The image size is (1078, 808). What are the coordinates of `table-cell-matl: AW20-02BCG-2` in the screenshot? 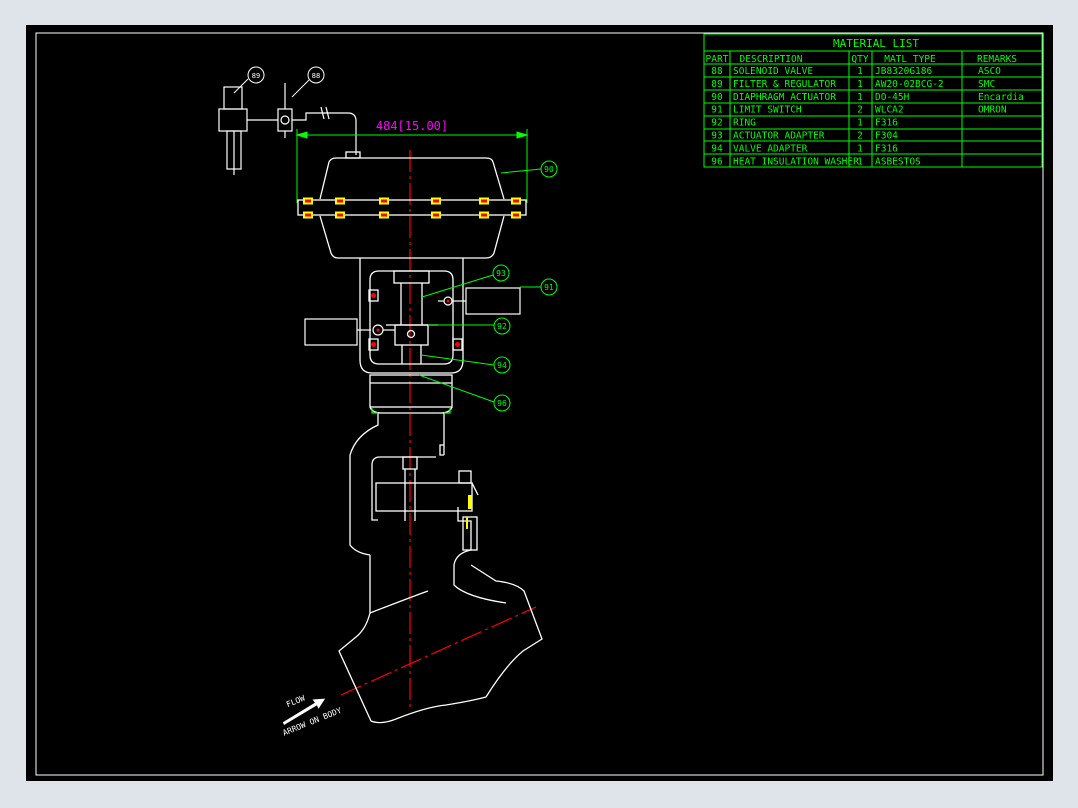 It's located at (909, 84).